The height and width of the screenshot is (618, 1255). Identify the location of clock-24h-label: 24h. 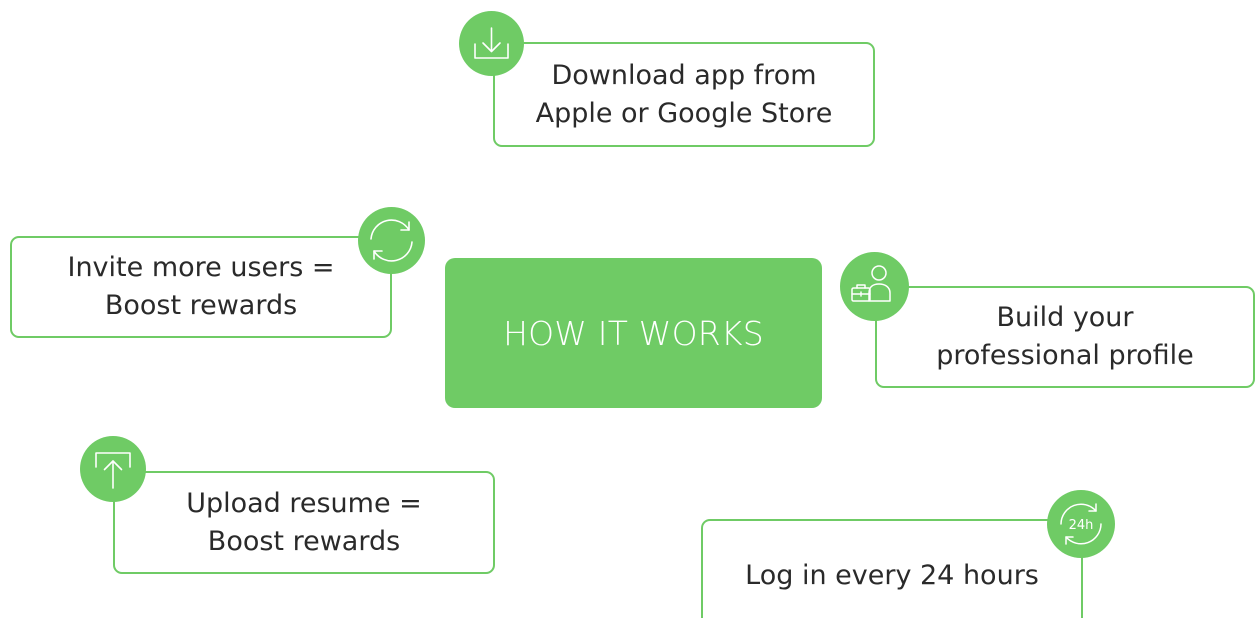
(1081, 525).